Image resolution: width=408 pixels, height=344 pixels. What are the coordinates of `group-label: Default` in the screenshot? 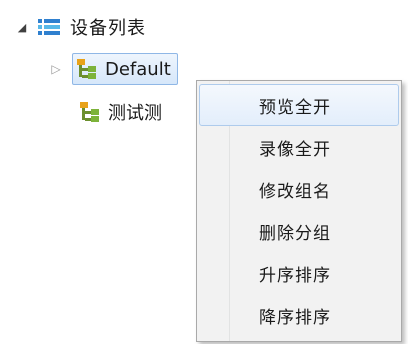 It's located at (138, 69).